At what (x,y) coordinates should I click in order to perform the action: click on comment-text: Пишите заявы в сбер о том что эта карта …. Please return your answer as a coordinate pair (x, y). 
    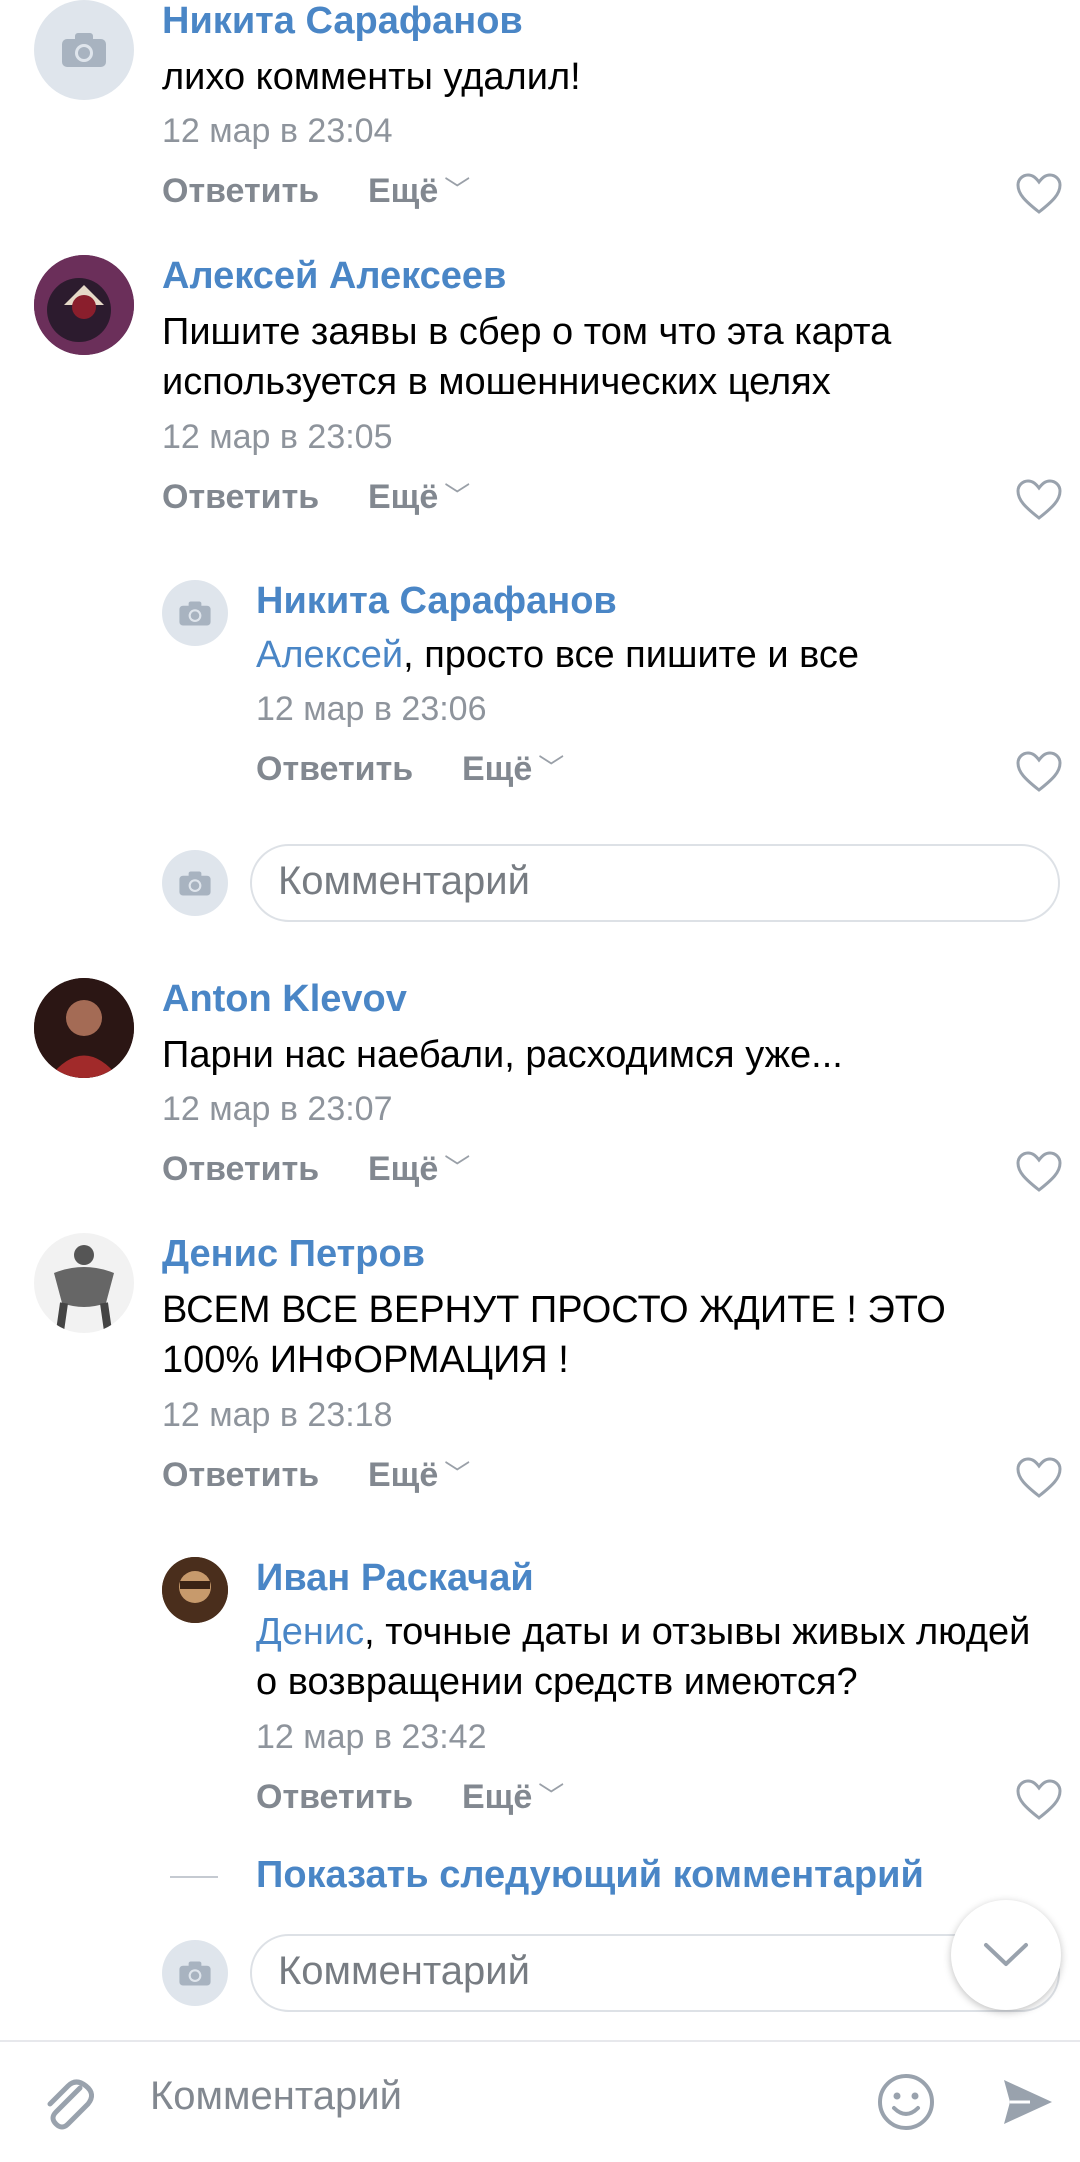
    Looking at the image, I should click on (527, 357).